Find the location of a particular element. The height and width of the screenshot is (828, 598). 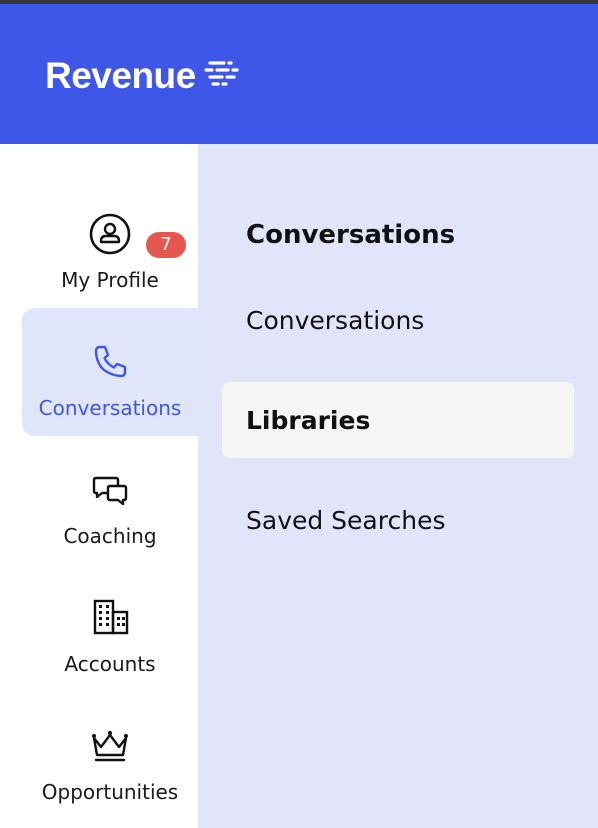

submenu-item-conversations: Conversations is located at coordinates (398, 320).